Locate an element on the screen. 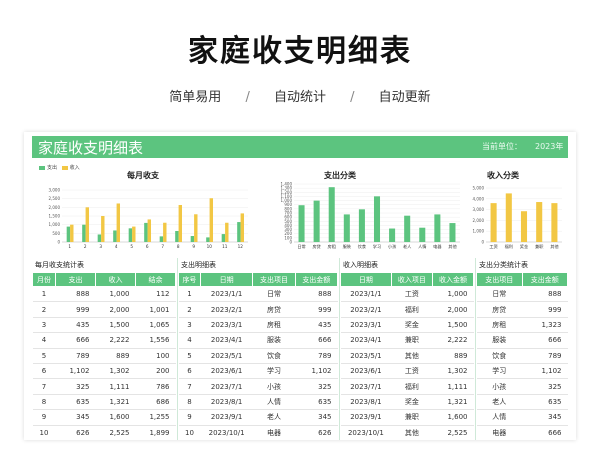 The width and height of the screenshot is (600, 460). table-cell: 服装 is located at coordinates (274, 340).